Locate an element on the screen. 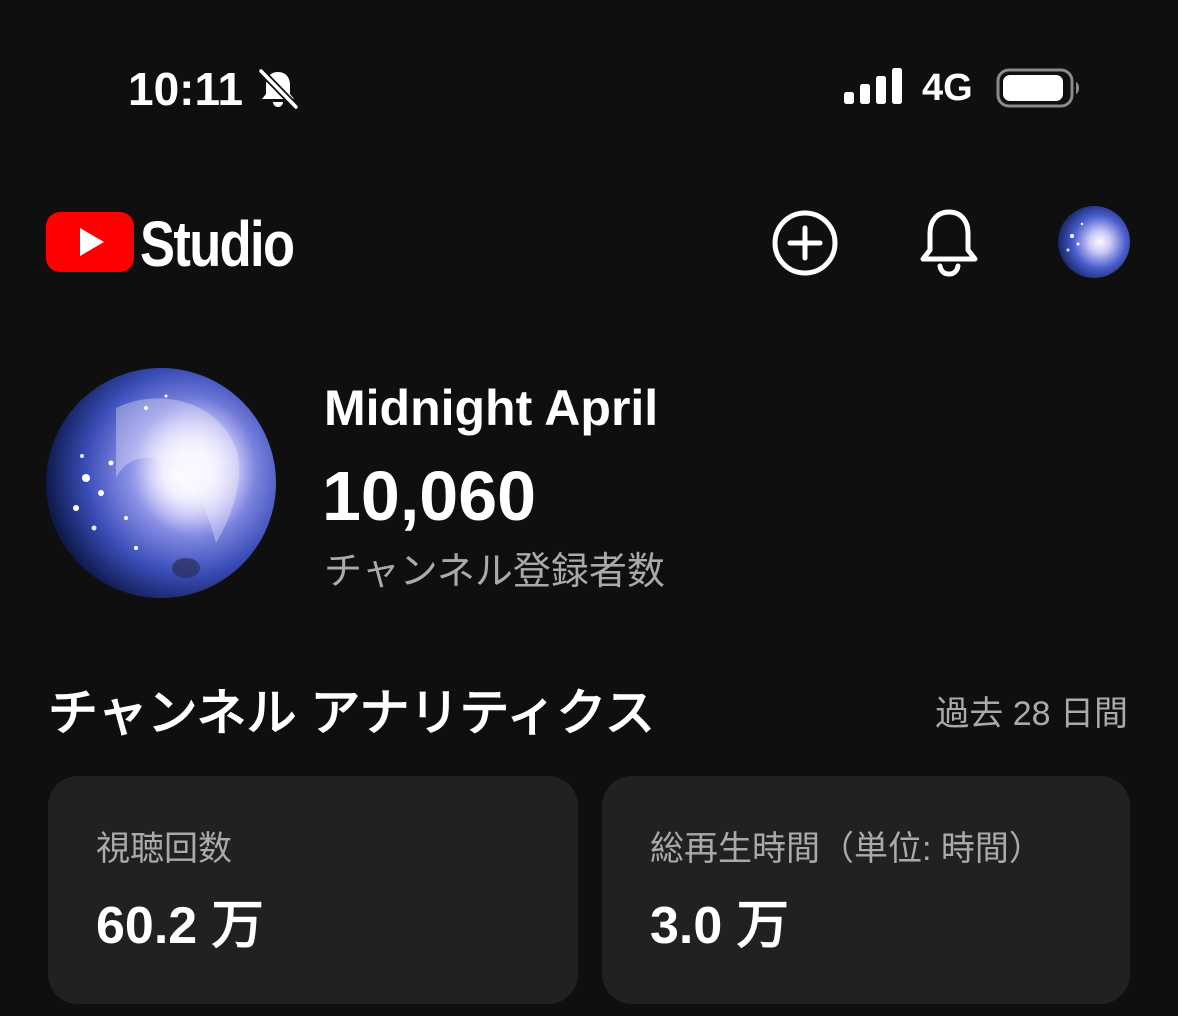 Image resolution: width=1178 pixels, height=1016 pixels. youtube-logo is located at coordinates (90, 242).